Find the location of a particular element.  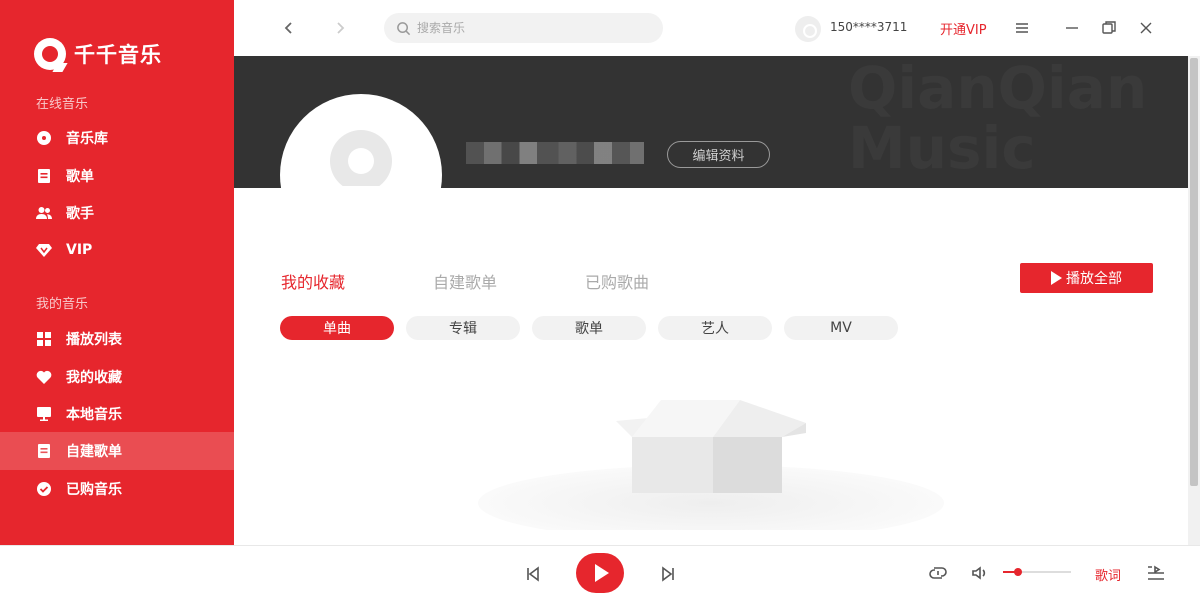

search-input is located at coordinates (527, 28).